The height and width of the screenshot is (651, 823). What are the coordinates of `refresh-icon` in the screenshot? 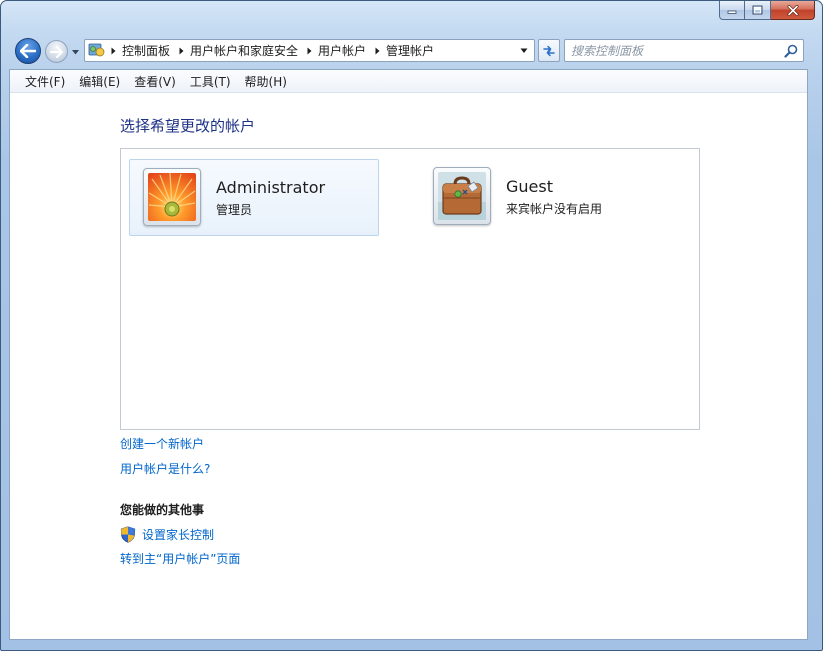 It's located at (549, 50).